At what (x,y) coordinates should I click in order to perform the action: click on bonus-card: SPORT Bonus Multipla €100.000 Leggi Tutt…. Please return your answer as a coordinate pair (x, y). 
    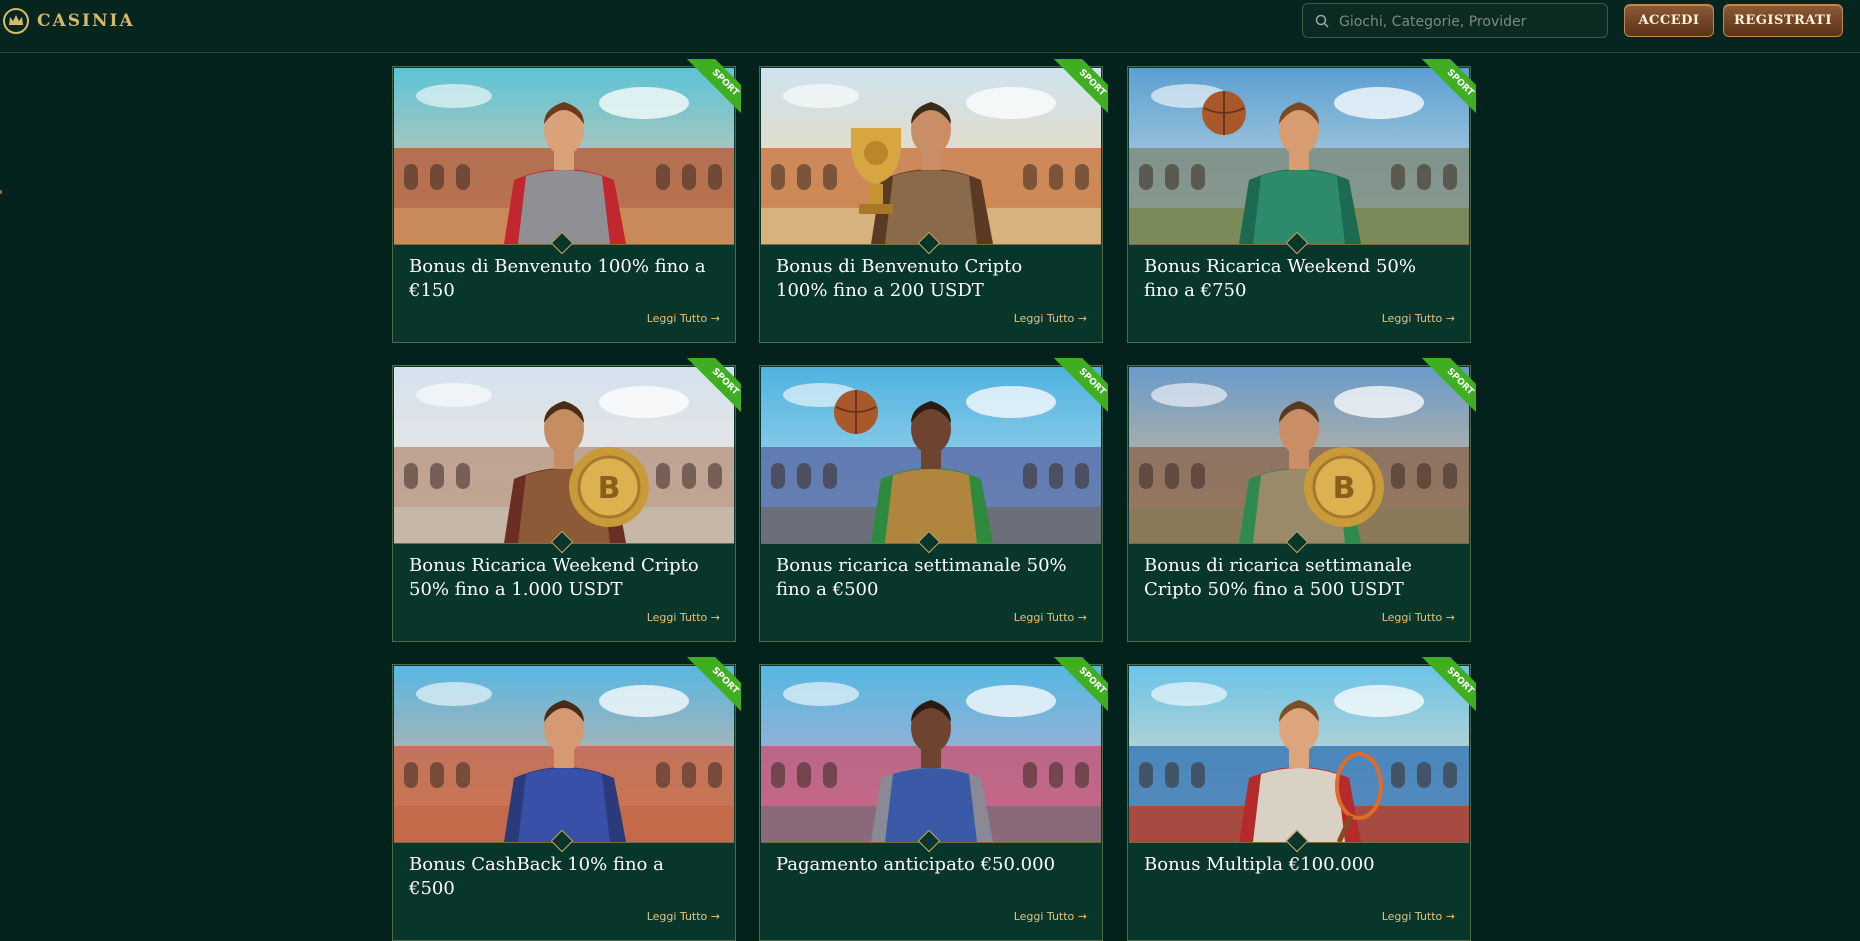
    Looking at the image, I should click on (1301, 799).